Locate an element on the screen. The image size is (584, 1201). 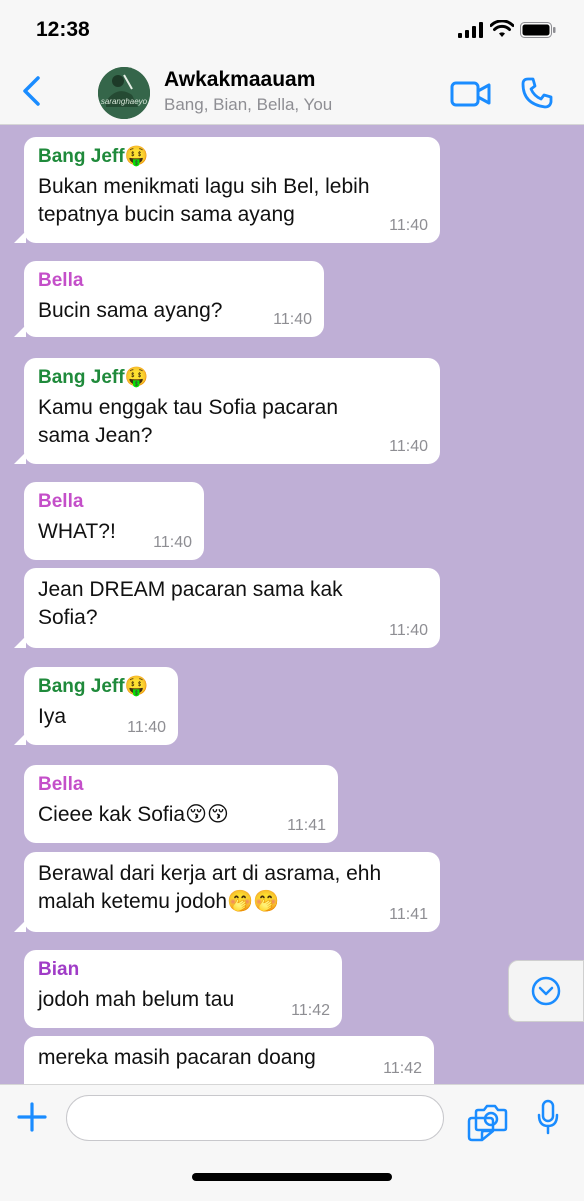
phone-call-icon is located at coordinates (537, 93).